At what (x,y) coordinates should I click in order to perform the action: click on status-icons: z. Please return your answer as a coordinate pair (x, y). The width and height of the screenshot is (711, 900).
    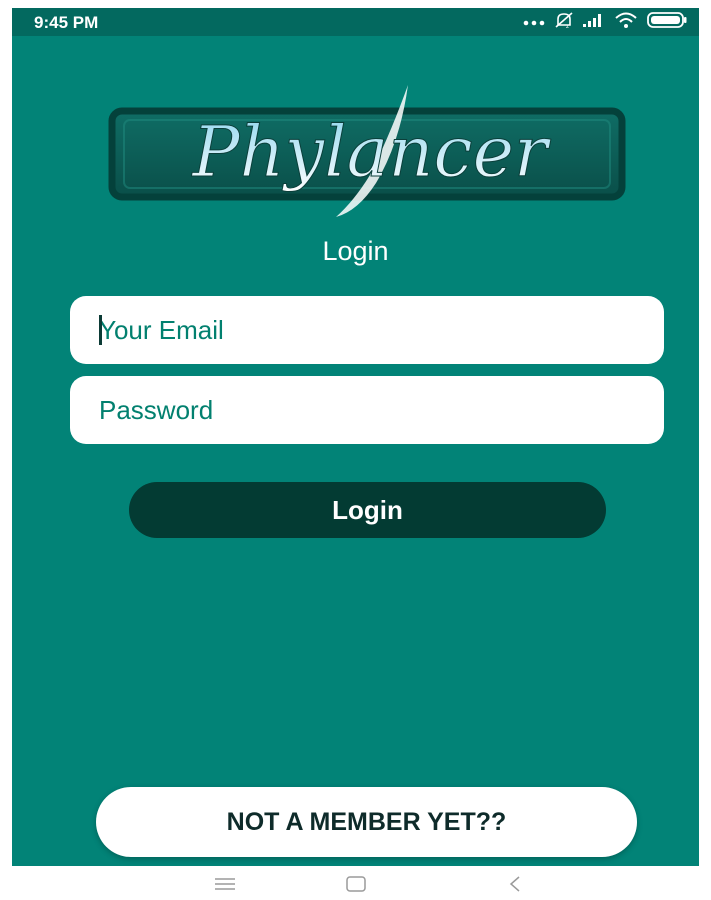
    Looking at the image, I should click on (605, 22).